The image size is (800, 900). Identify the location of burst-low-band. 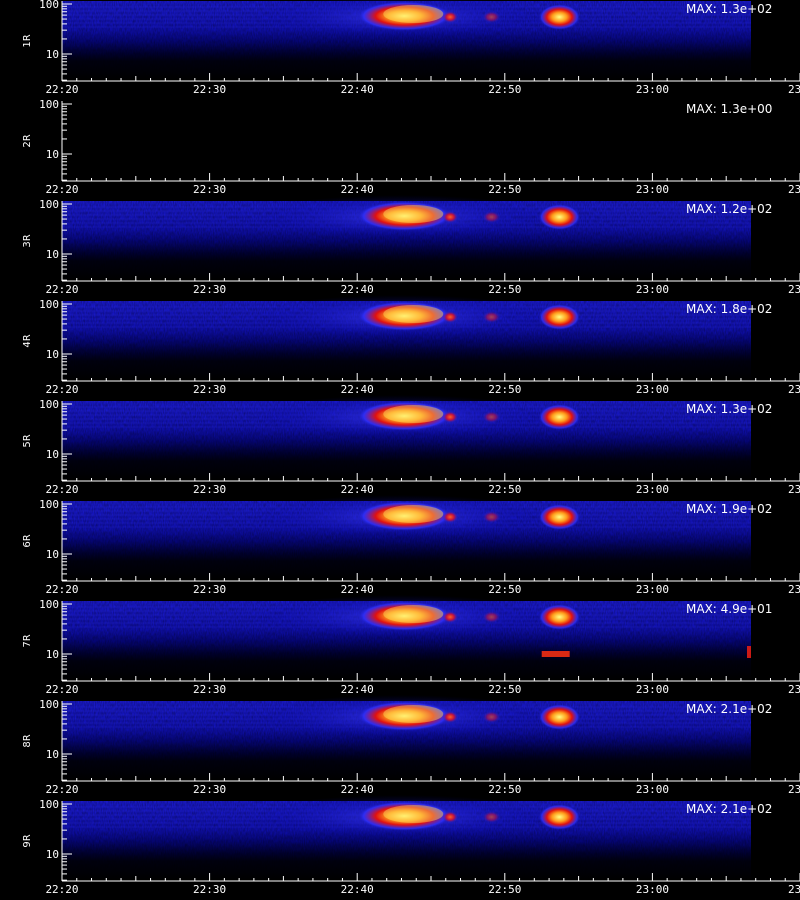
(555, 654).